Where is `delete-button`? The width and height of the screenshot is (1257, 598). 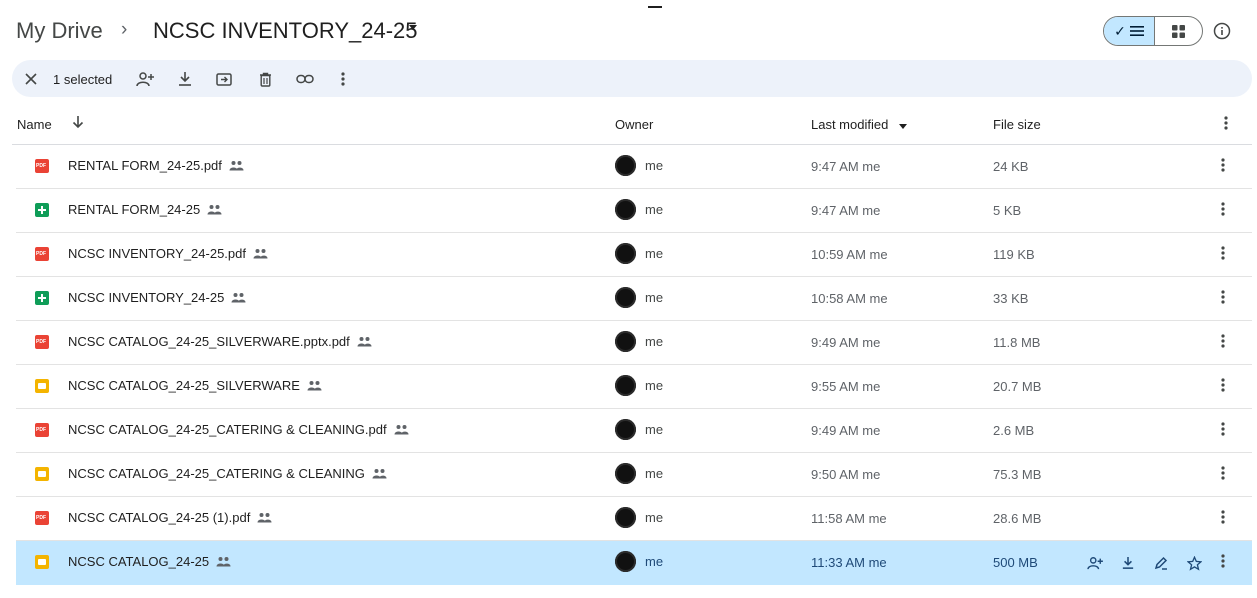 delete-button is located at coordinates (265, 79).